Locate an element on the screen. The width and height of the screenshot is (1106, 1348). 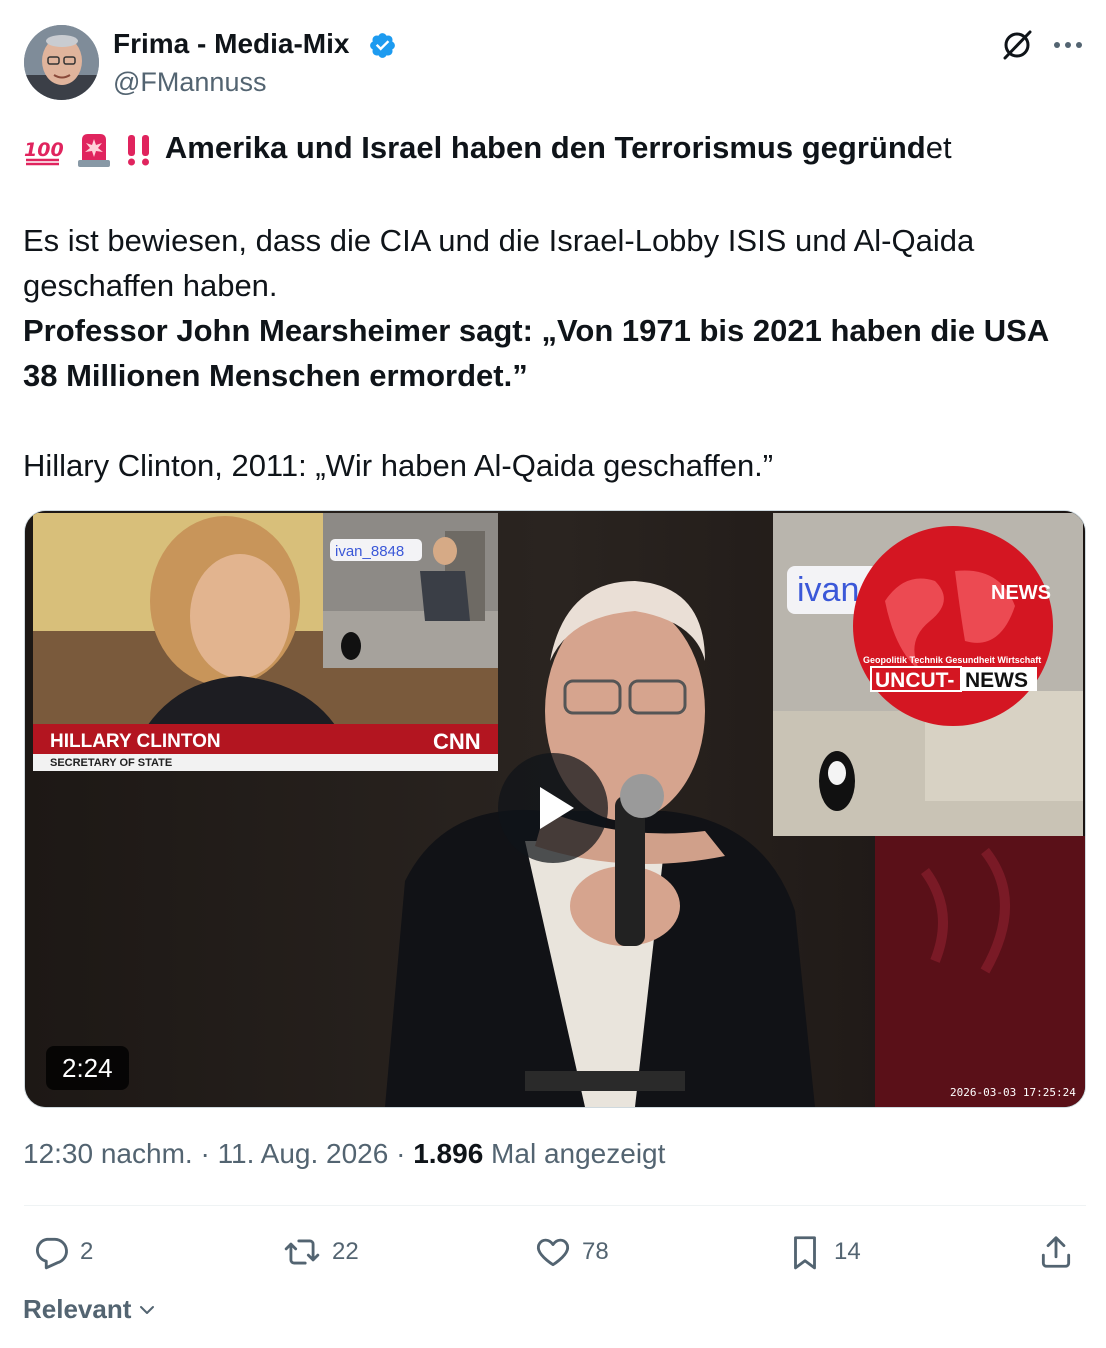
more-options-icon is located at coordinates (1068, 45).